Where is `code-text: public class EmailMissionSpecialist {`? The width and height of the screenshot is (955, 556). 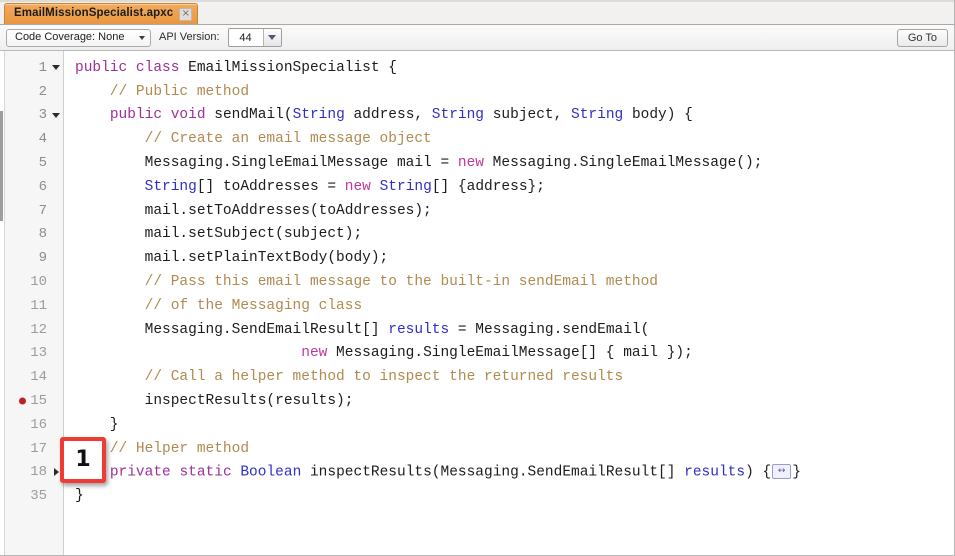 code-text: public class EmailMissionSpecialist { is located at coordinates (230, 68).